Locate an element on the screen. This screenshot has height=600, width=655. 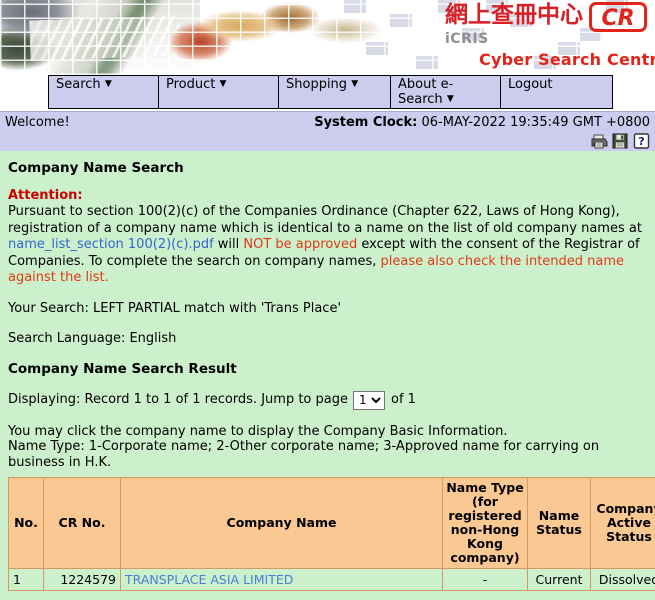
banner-photo-collage is located at coordinates (320, 37).